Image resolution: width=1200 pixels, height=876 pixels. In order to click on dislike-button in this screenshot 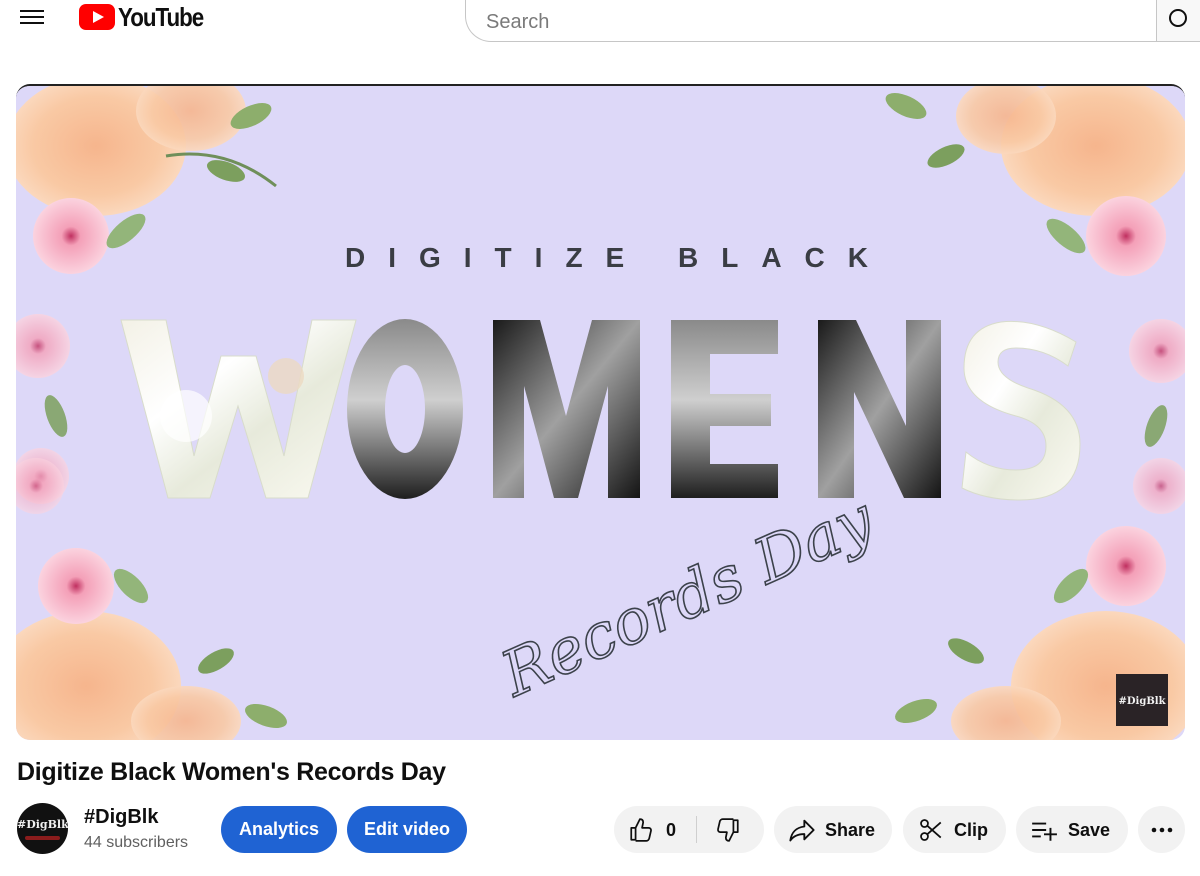, I will do `click(730, 829)`.